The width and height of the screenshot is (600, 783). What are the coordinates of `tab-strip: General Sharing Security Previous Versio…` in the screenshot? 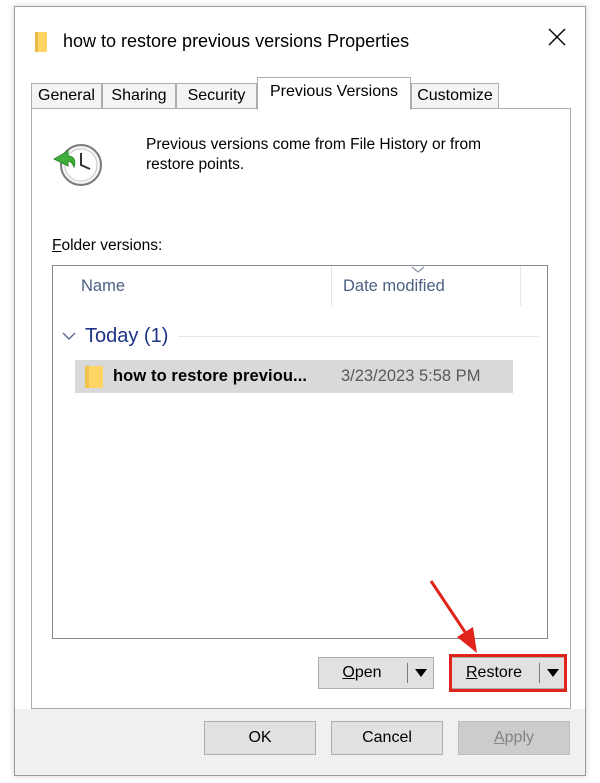 It's located at (301, 93).